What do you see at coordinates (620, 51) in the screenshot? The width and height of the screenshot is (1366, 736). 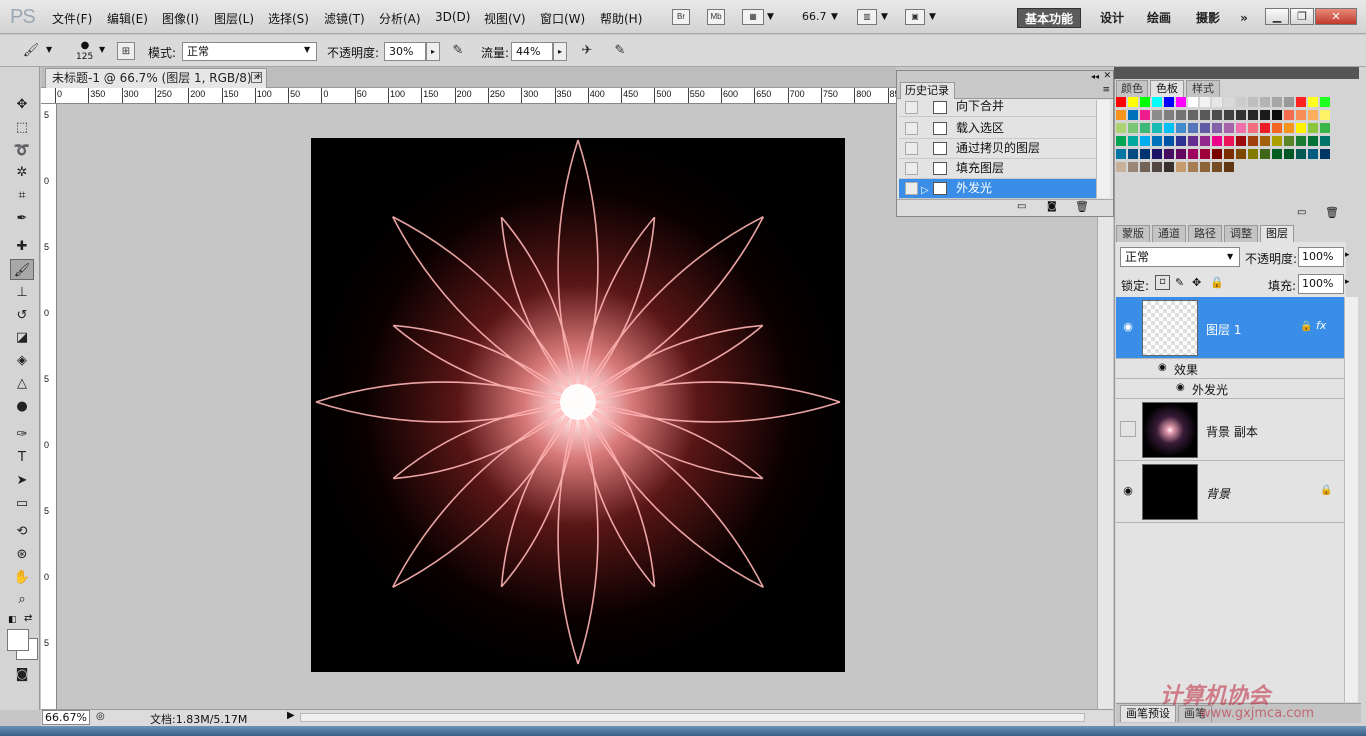 I see `tablet-pressure-size-icon: ✎` at bounding box center [620, 51].